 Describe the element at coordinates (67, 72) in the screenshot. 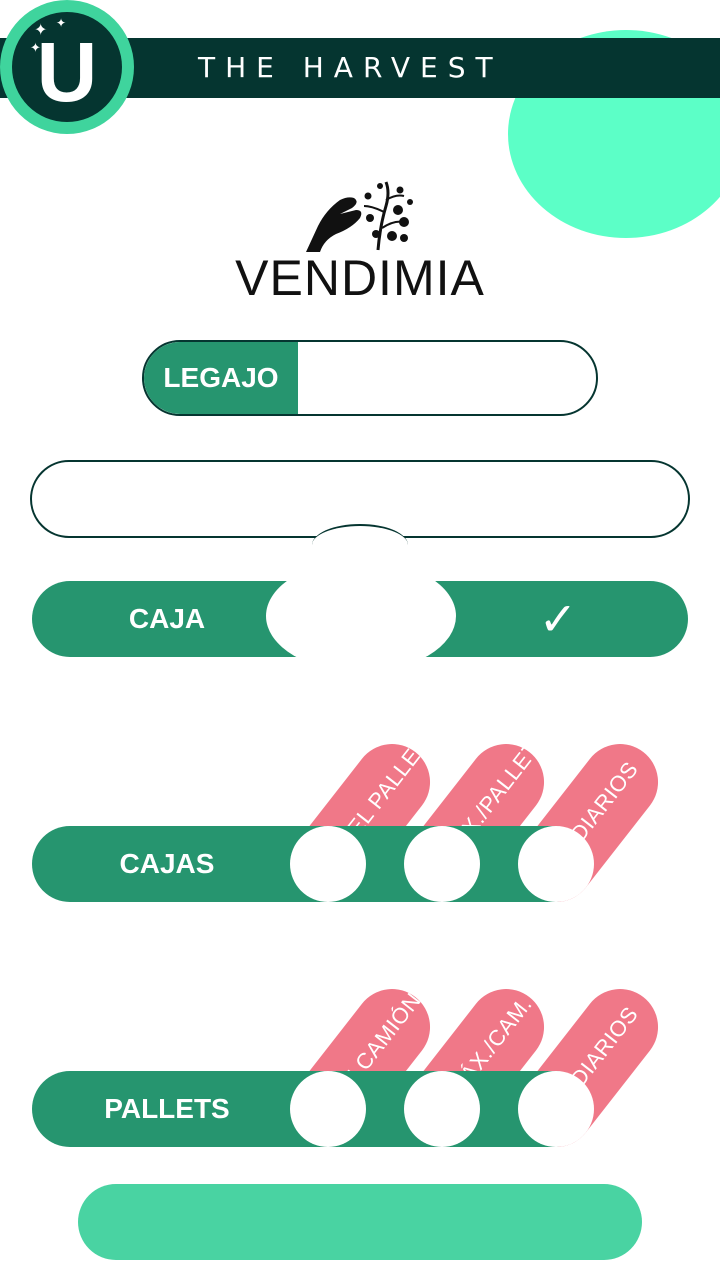

I see `app-logo-letter: U` at that location.